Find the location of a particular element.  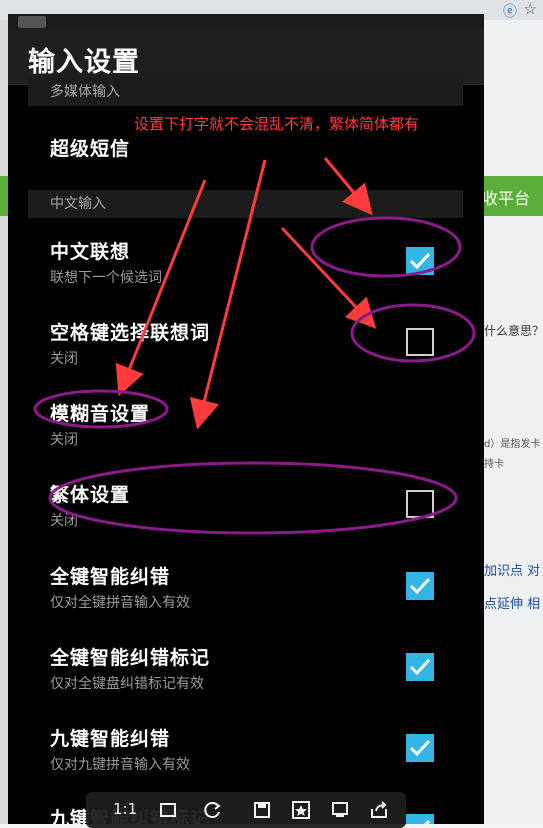

zoom-actual-size-button: 1:1 is located at coordinates (125, 809).